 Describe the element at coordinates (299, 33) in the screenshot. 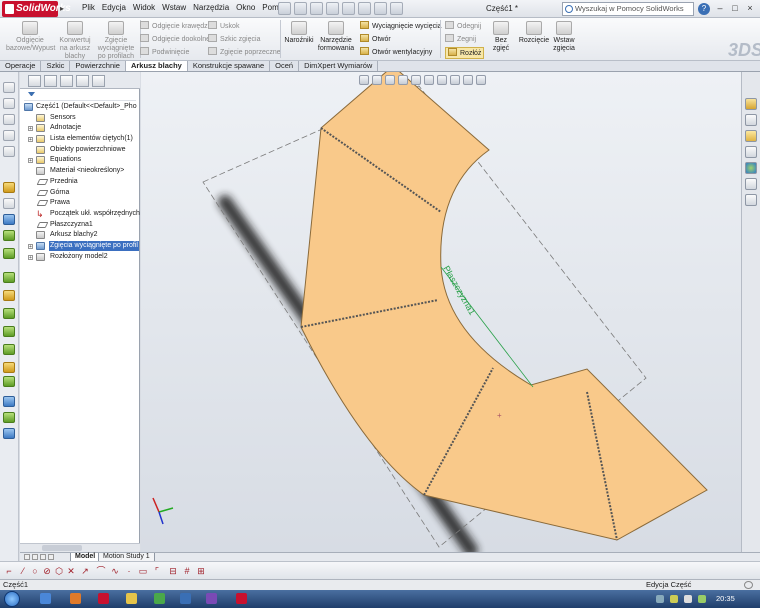

I see `corners-button: Naroźniki` at that location.